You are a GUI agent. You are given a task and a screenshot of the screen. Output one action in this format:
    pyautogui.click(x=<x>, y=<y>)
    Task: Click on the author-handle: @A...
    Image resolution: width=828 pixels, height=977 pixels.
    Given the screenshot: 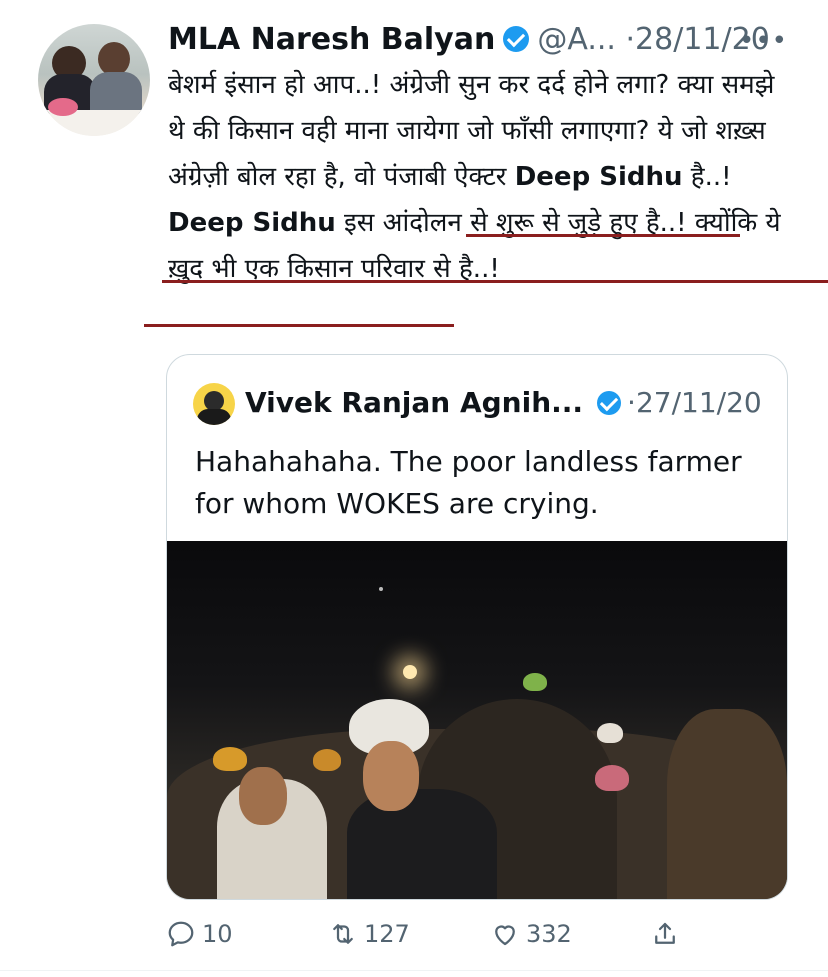 What is the action you would take?
    pyautogui.click(x=576, y=39)
    